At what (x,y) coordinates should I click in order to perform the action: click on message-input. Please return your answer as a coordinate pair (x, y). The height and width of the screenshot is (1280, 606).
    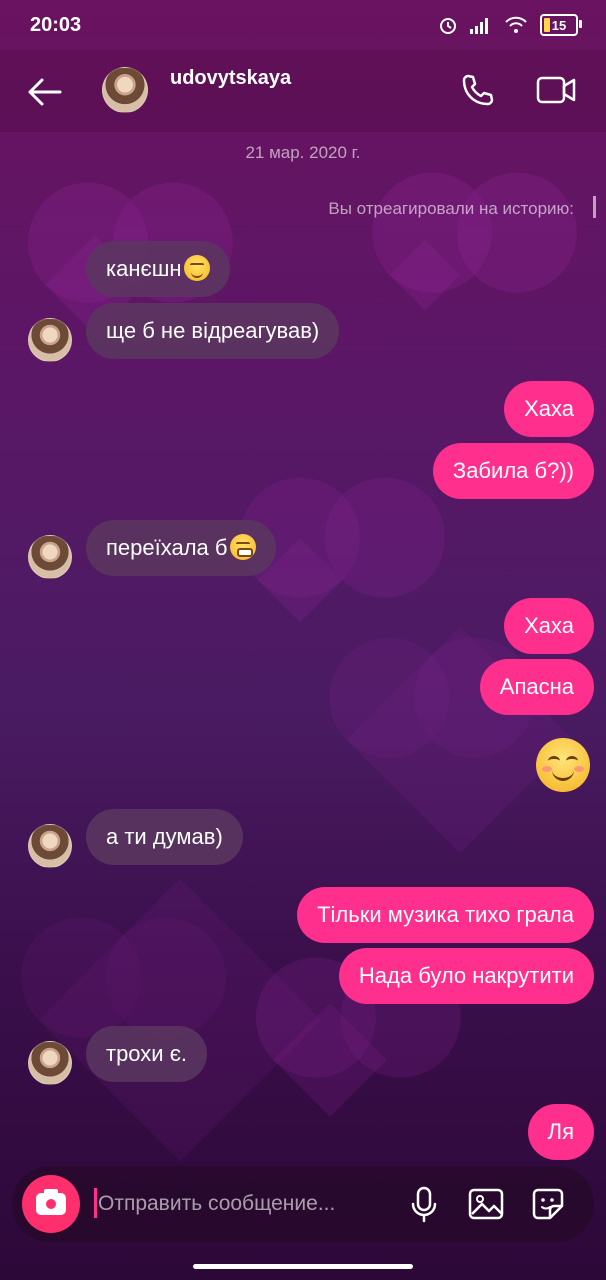
    Looking at the image, I should click on (248, 1204).